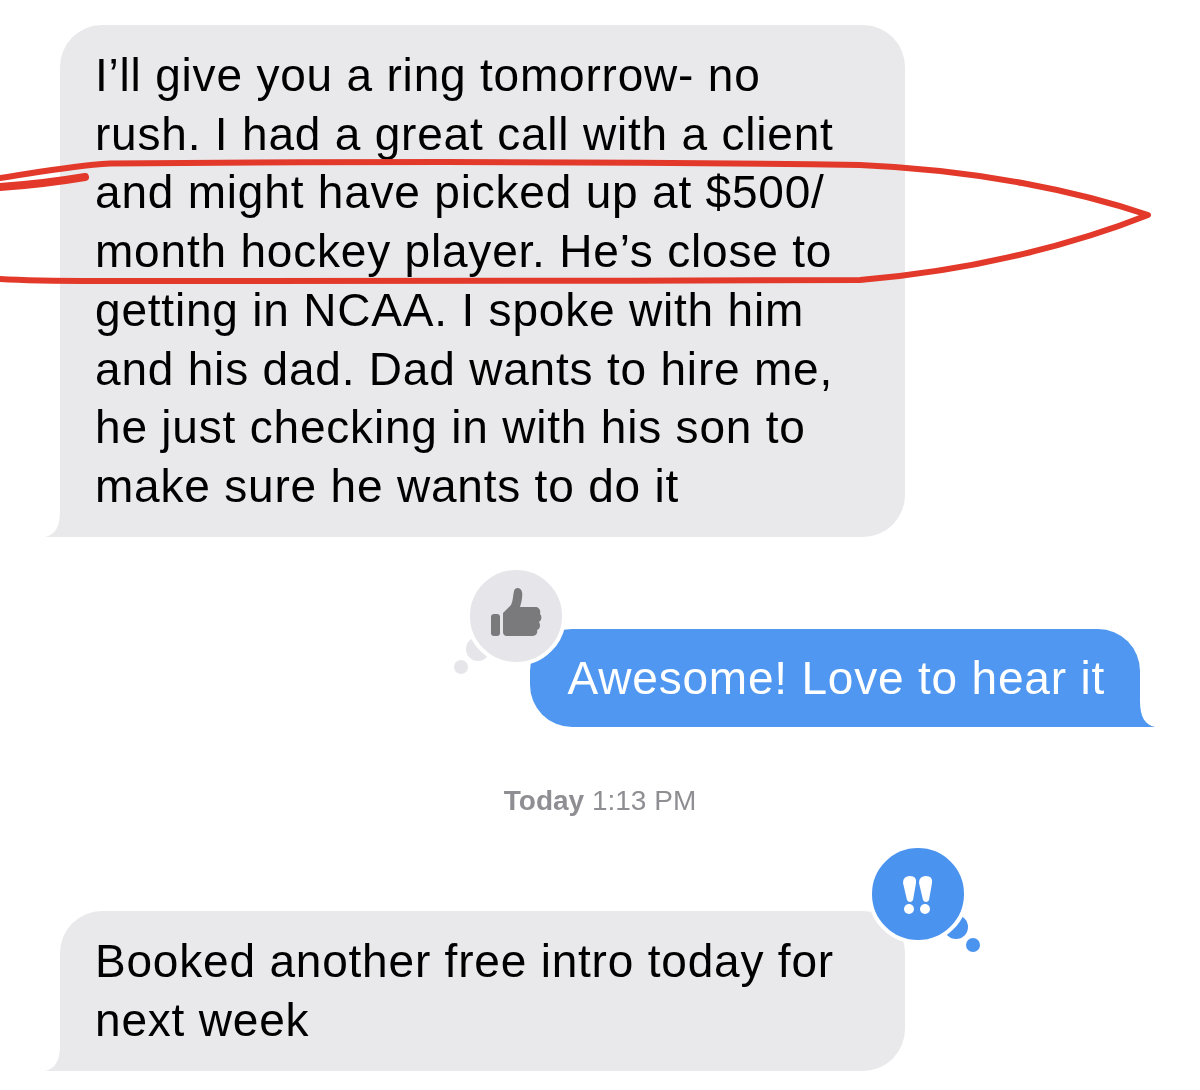 The image size is (1200, 1090). What do you see at coordinates (600, 801) in the screenshot?
I see `timestamp: Today 1:13 PM` at bounding box center [600, 801].